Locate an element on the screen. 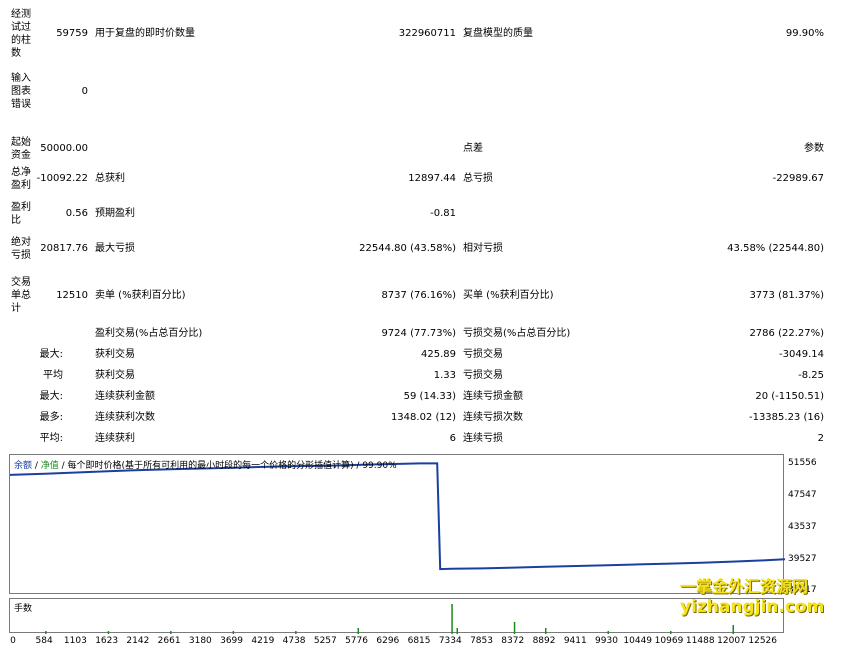 This screenshot has width=843, height=657. stat-value: 425.89 is located at coordinates (438, 354).